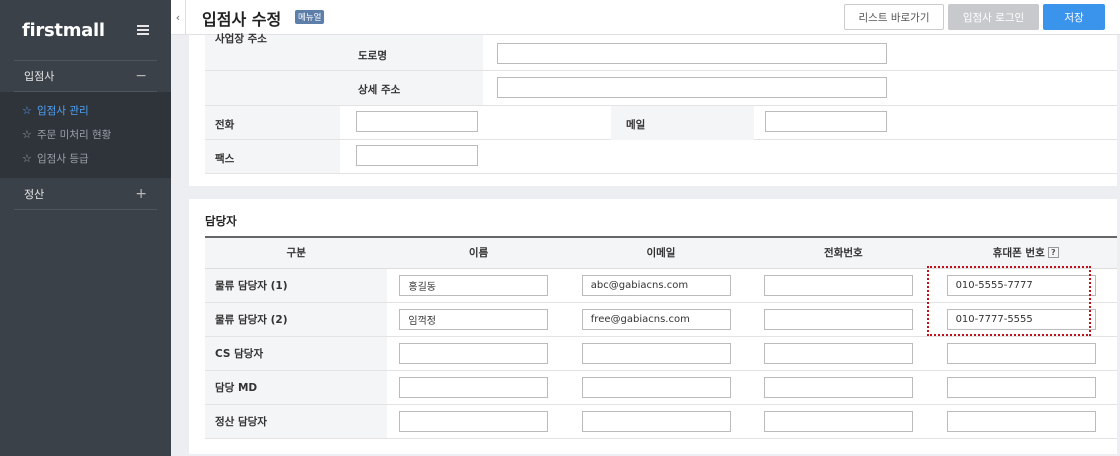  Describe the element at coordinates (894, 17) in the screenshot. I see `list-shortcut-button: 리스트 바로가기` at that location.